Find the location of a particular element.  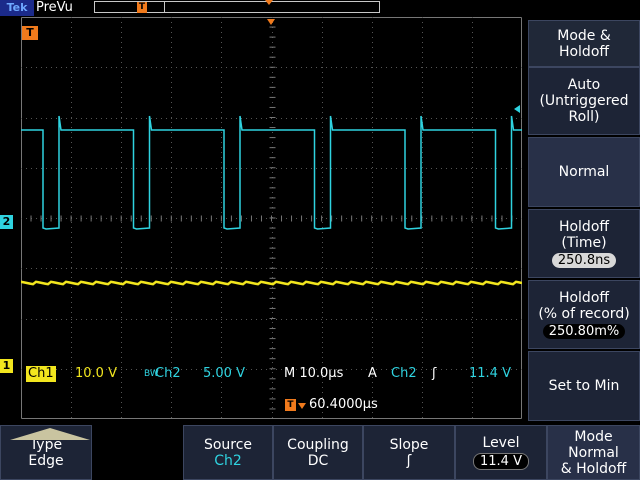

mode-value-2: & Holdoff is located at coordinates (593, 468).